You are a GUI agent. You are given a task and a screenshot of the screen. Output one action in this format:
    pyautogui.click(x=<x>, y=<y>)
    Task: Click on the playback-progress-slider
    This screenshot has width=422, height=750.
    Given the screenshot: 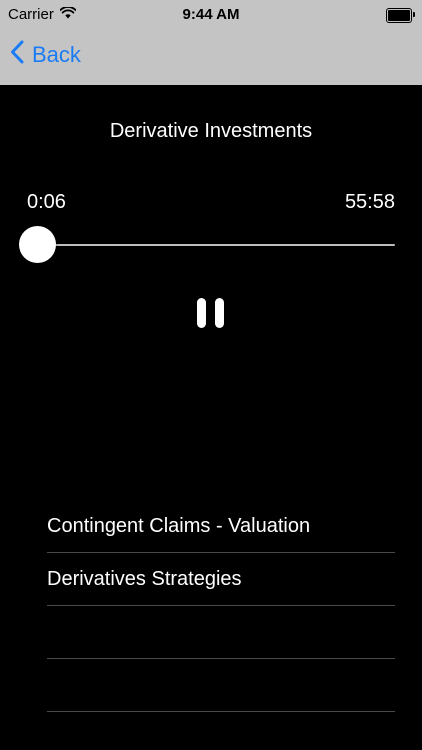 What is the action you would take?
    pyautogui.click(x=206, y=245)
    